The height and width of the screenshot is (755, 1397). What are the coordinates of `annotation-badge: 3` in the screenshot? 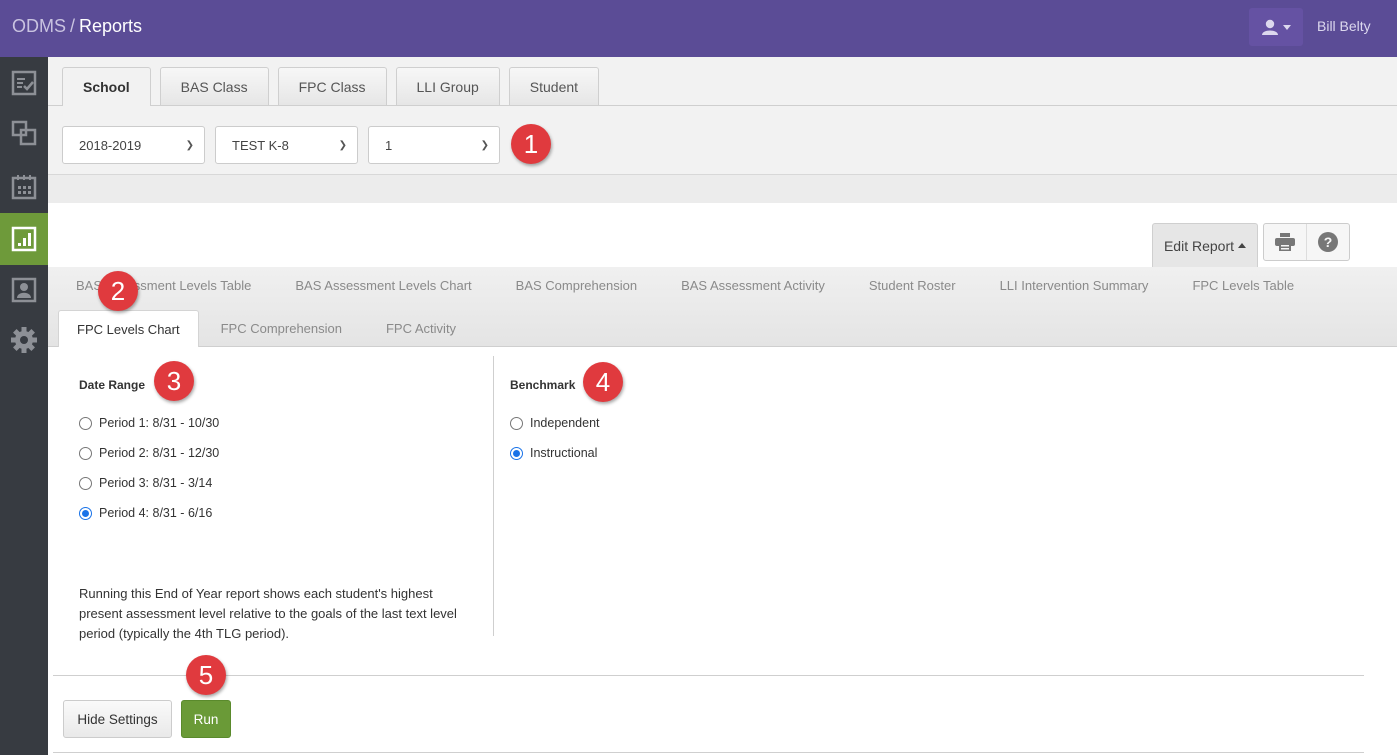 It's located at (174, 381).